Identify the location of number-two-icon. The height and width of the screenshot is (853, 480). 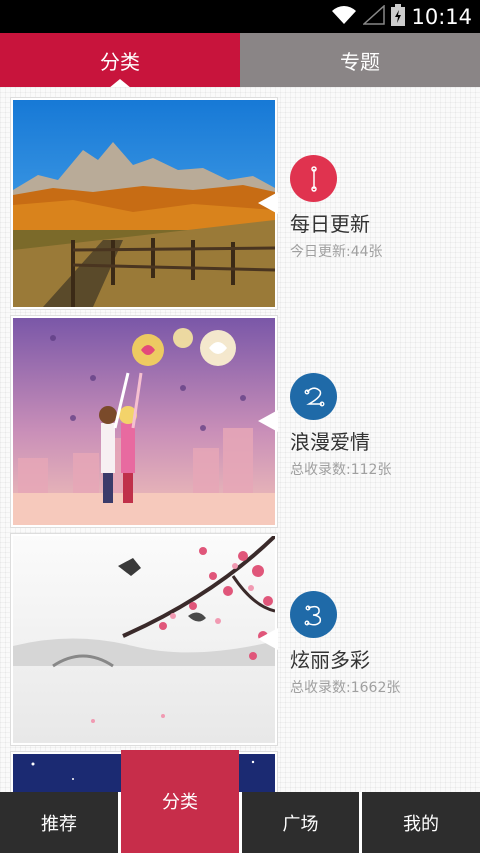
(313, 396).